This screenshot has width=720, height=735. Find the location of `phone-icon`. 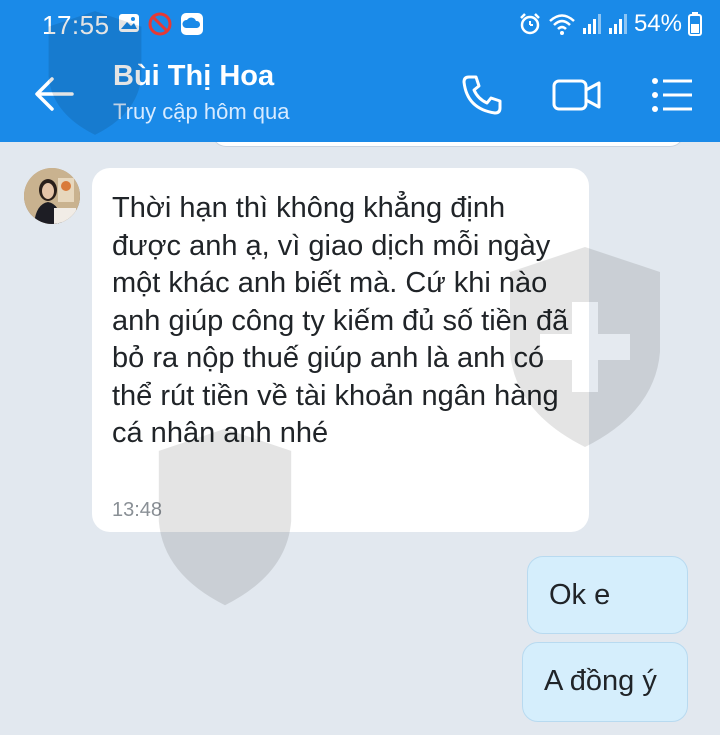

phone-icon is located at coordinates (482, 95).